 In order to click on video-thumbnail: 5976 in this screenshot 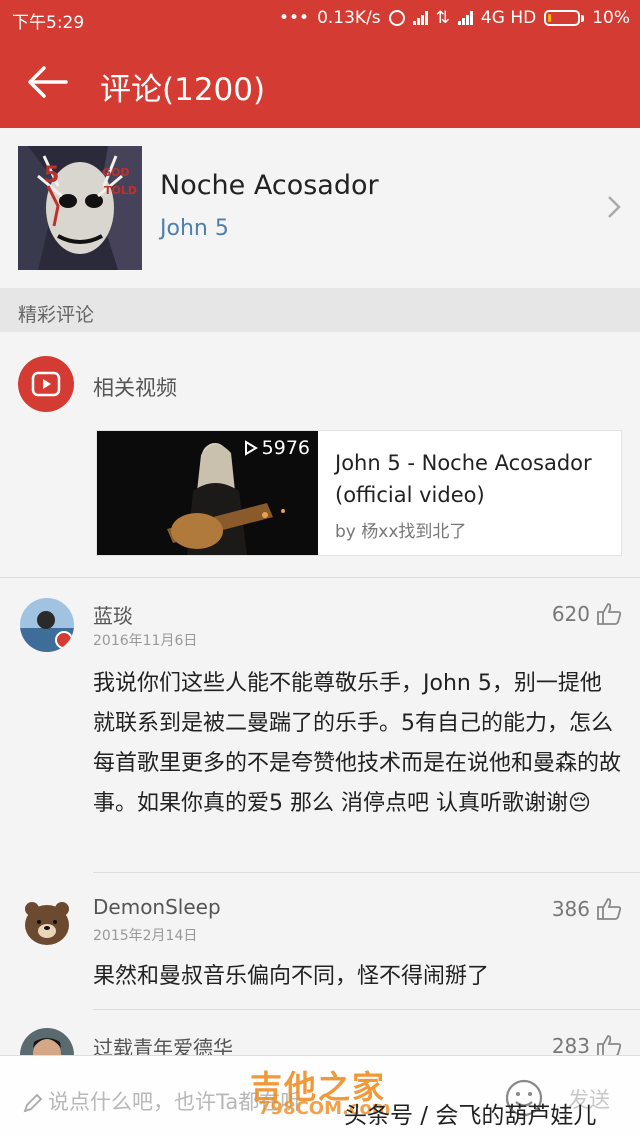, I will do `click(207, 493)`.